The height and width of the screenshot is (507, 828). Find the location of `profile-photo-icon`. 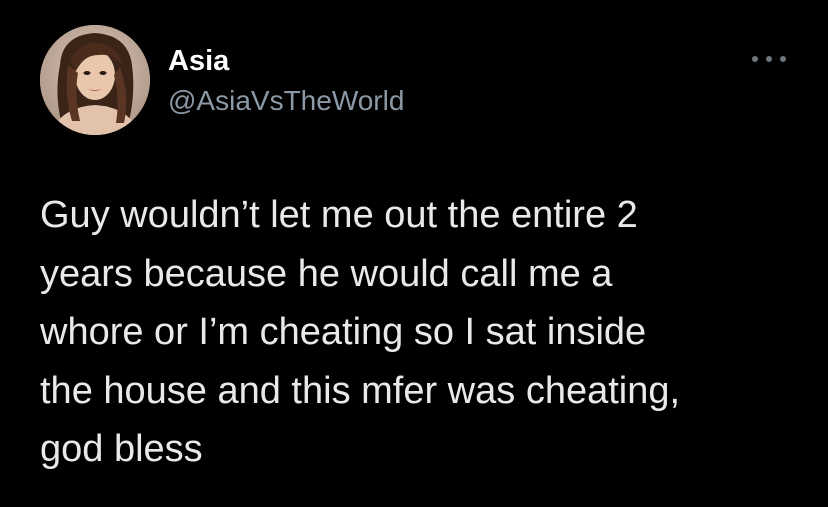

profile-photo-icon is located at coordinates (95, 80).